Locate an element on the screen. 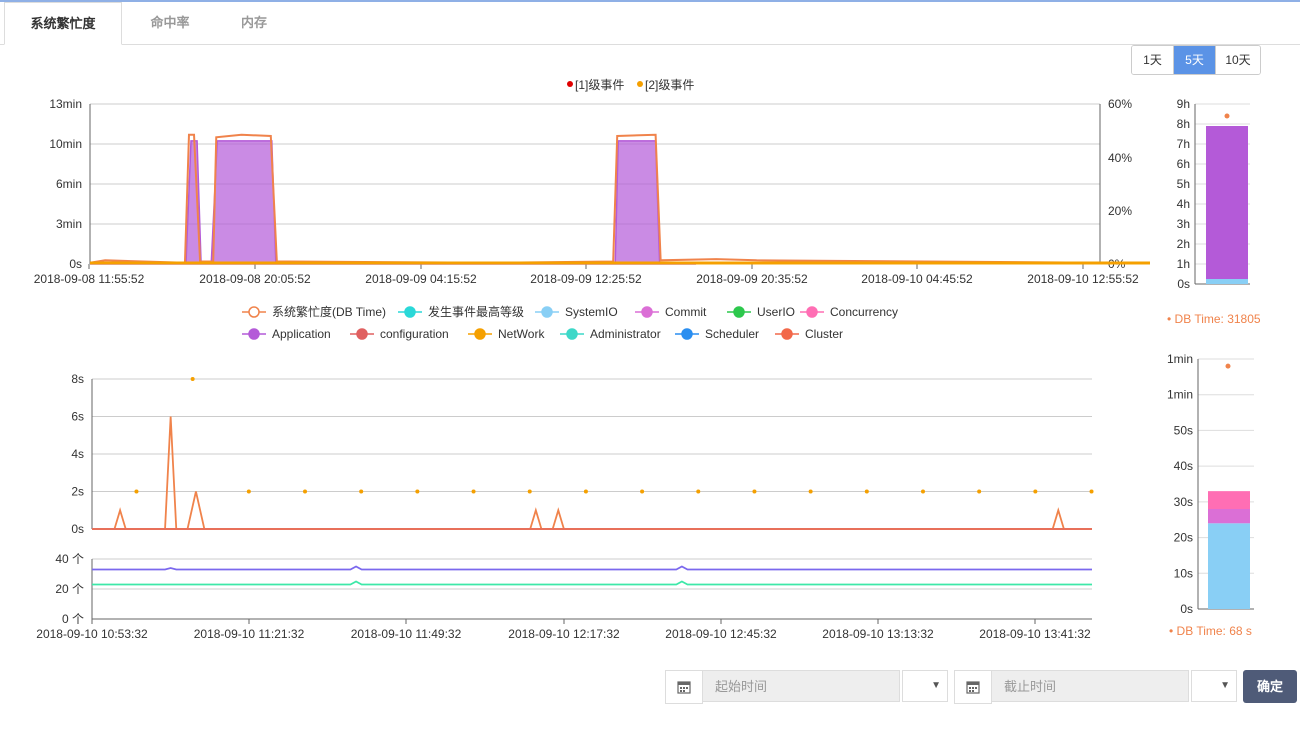 This screenshot has width=1300, height=739. top-y-tick-label: 13min is located at coordinates (65, 104).